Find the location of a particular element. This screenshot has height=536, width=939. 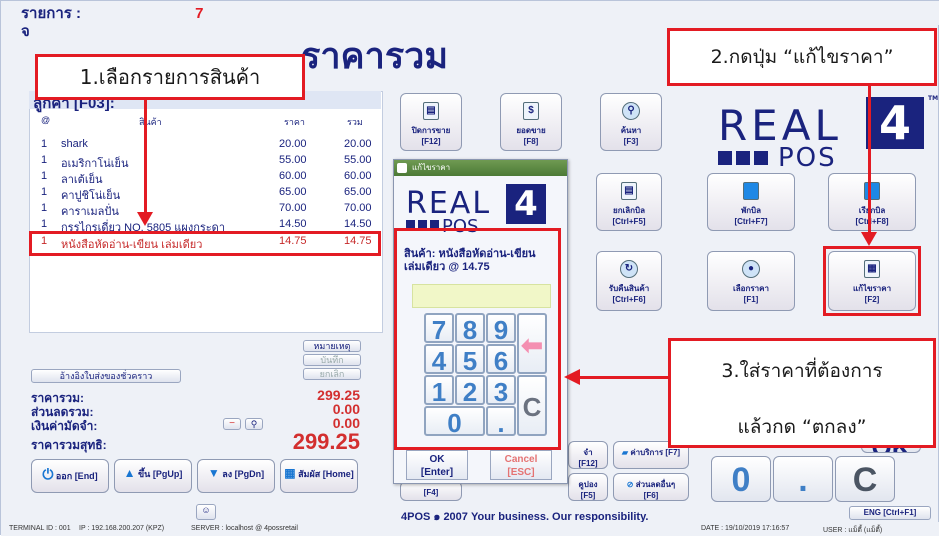

item-total: 20.00 is located at coordinates (358, 144).